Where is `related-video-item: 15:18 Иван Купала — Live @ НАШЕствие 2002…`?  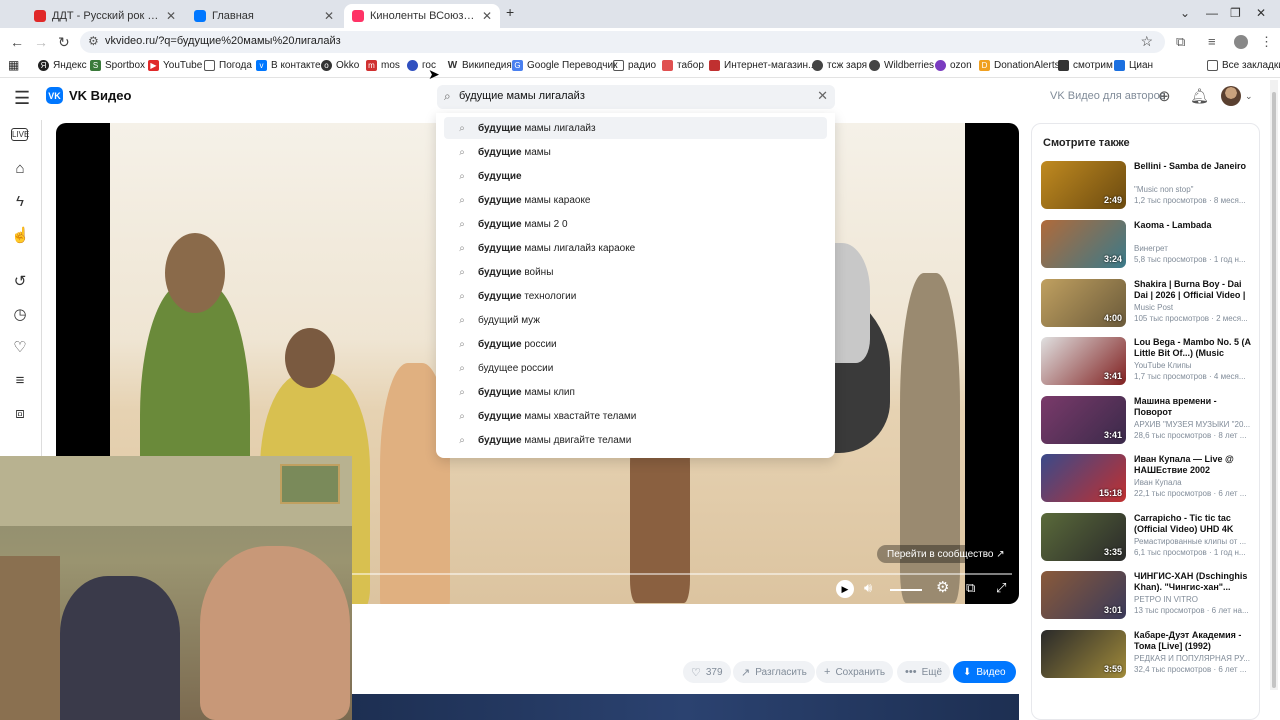
related-video-item: 15:18 Иван Купала — Live @ НАШЕствие 2002… is located at coordinates (1148, 480).